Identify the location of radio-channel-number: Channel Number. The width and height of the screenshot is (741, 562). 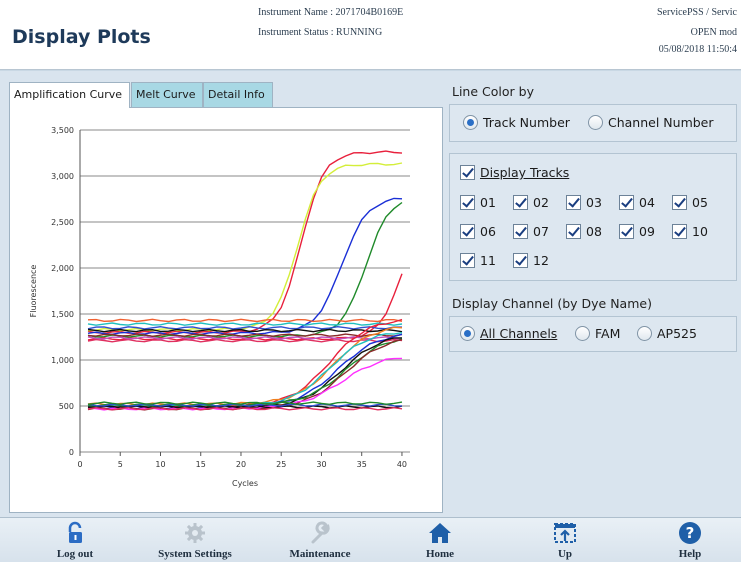
(651, 122).